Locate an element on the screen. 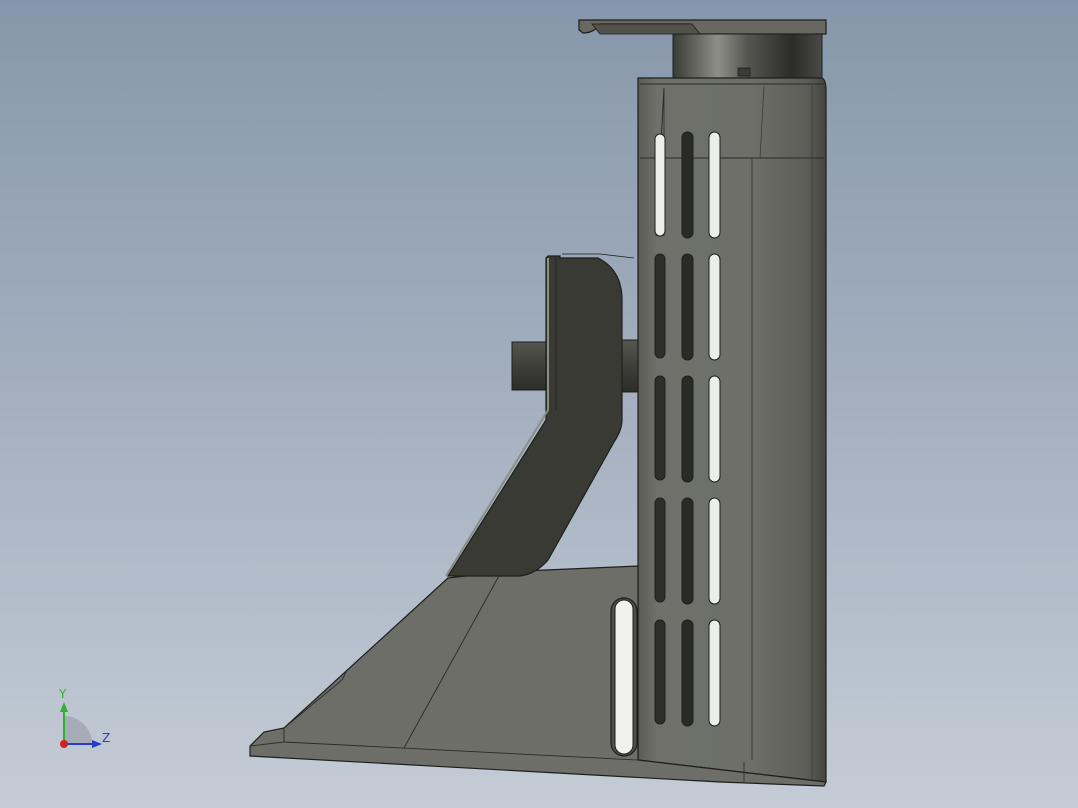 This screenshot has width=1078, height=808. z-axis-arrowhead is located at coordinates (97, 744).